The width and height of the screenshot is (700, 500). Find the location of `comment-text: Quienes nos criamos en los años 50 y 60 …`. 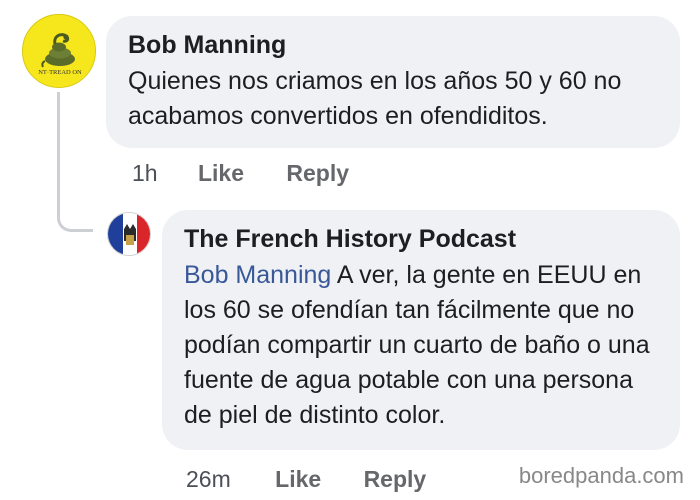

comment-text: Quienes nos criamos en los años 50 y 60 … is located at coordinates (375, 98).